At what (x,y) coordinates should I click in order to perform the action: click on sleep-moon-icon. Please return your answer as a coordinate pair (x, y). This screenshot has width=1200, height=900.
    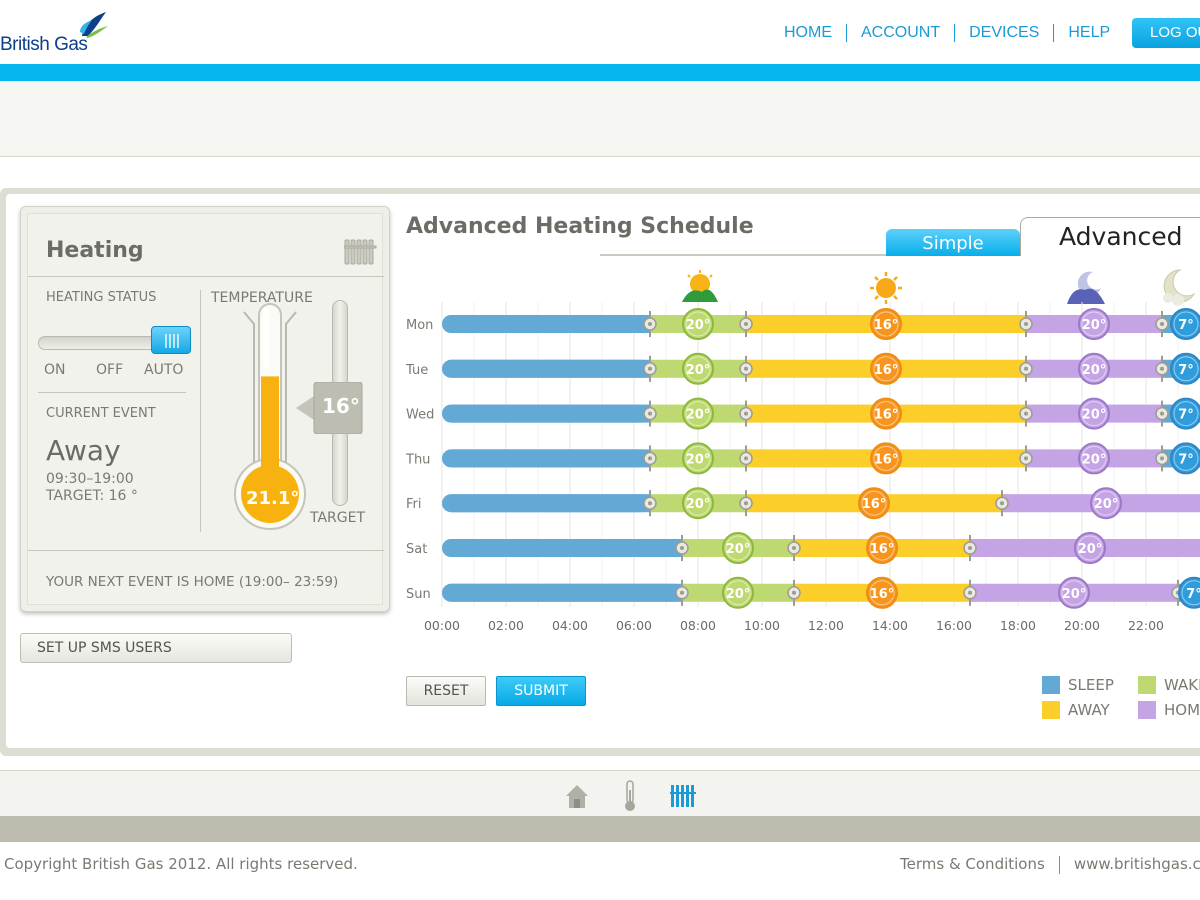
    Looking at the image, I should click on (1179, 287).